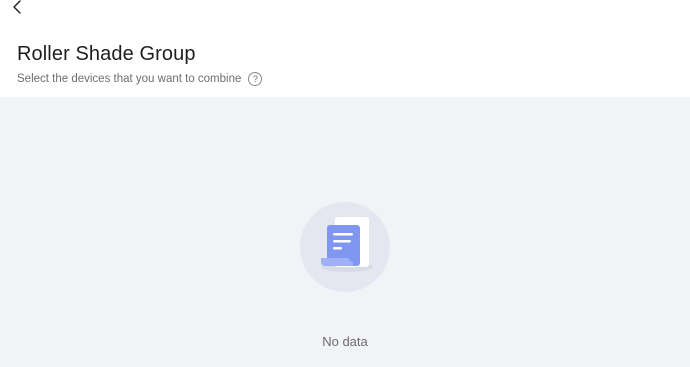  What do you see at coordinates (345, 341) in the screenshot?
I see `empty-state-text: No data` at bounding box center [345, 341].